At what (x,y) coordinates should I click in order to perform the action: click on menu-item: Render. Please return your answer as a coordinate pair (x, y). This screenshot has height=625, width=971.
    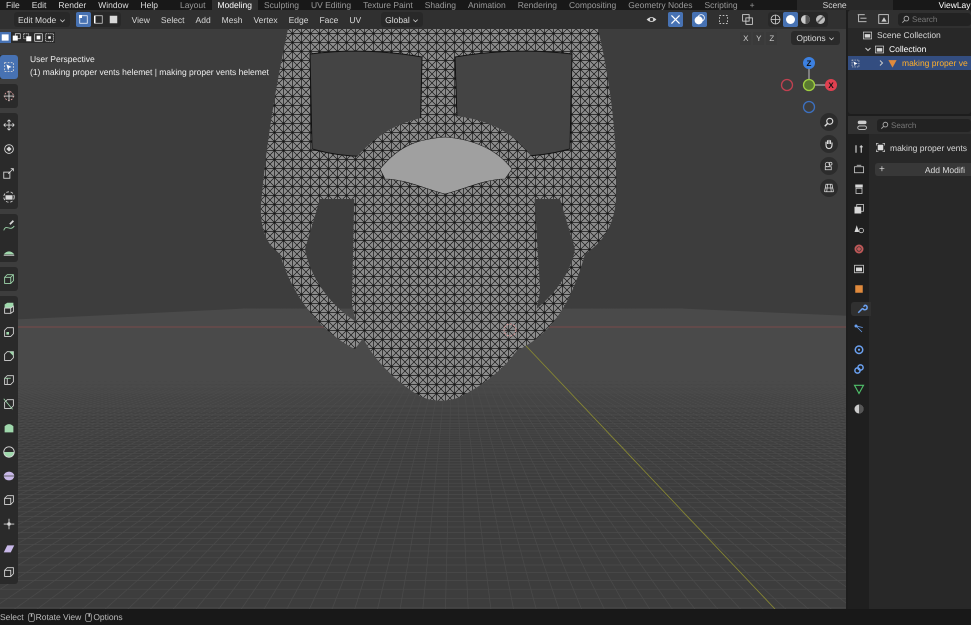
    Looking at the image, I should click on (72, 5).